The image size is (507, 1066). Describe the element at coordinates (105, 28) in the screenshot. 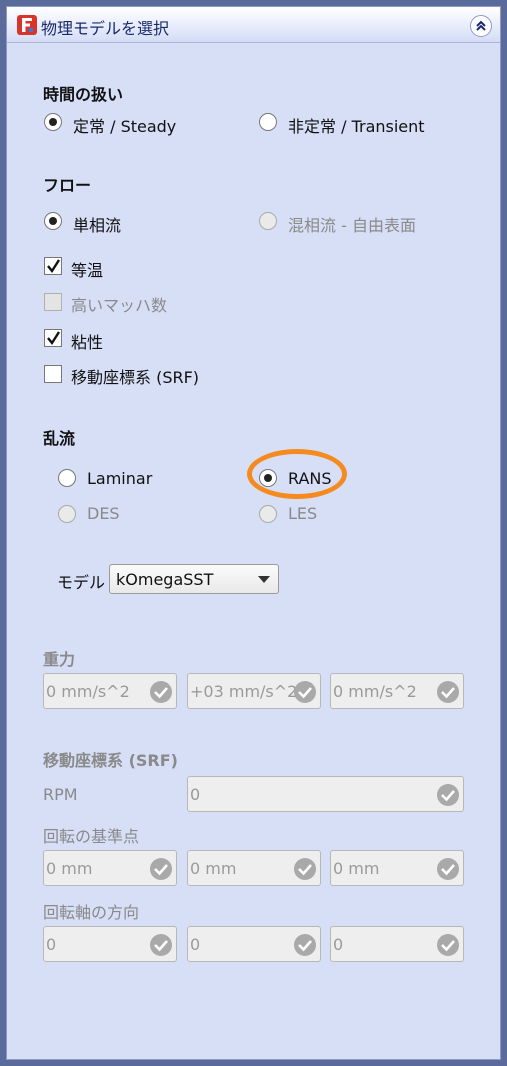

I see `window-title: 物理モデルを選択` at that location.